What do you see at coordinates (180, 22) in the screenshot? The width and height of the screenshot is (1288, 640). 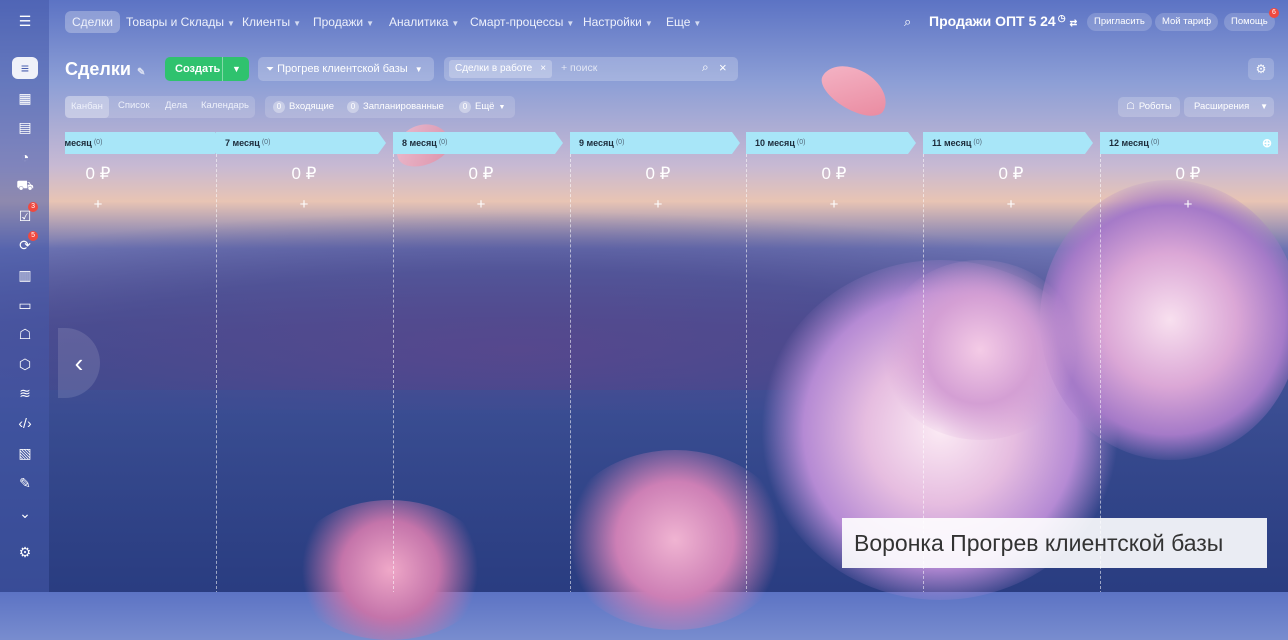 I see `nav-goods: Товары и Склады ▼` at bounding box center [180, 22].